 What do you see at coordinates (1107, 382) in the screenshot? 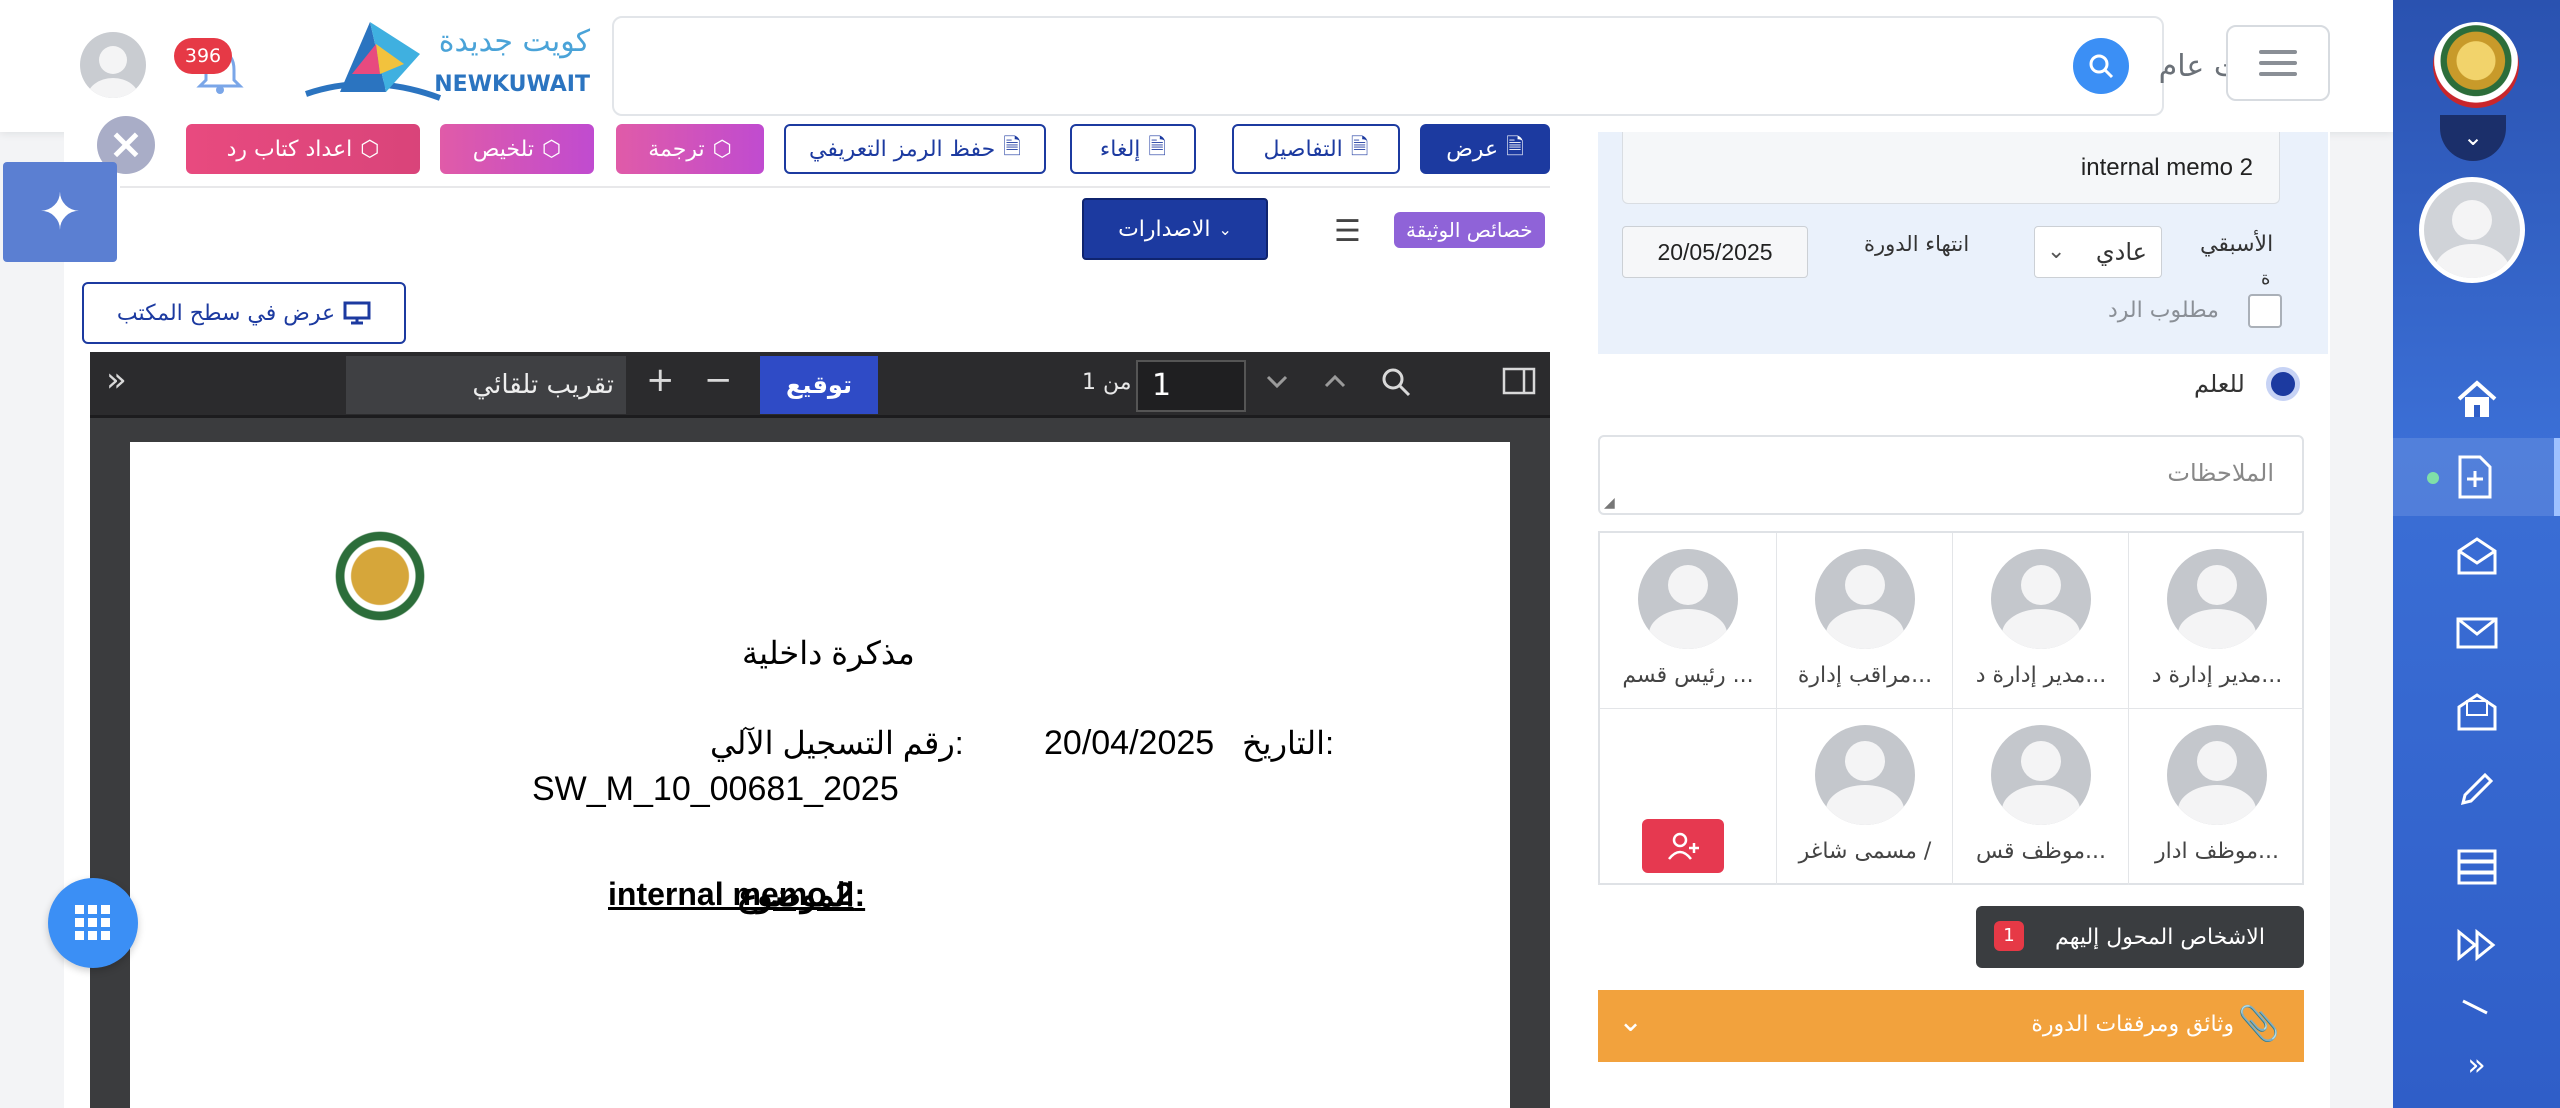
I see `page-count-label: من 1` at bounding box center [1107, 382].